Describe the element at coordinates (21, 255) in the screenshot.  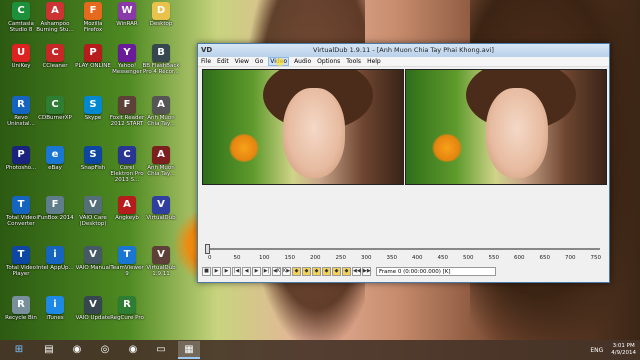
I see `app-icon: T` at that location.